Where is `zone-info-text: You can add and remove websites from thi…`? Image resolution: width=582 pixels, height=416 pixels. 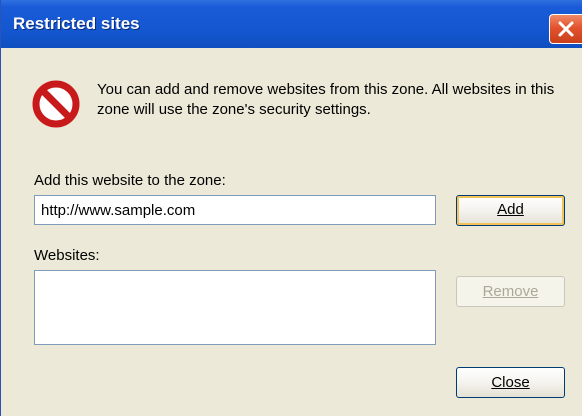 zone-info-text: You can add and remove websites from thi… is located at coordinates (326, 99).